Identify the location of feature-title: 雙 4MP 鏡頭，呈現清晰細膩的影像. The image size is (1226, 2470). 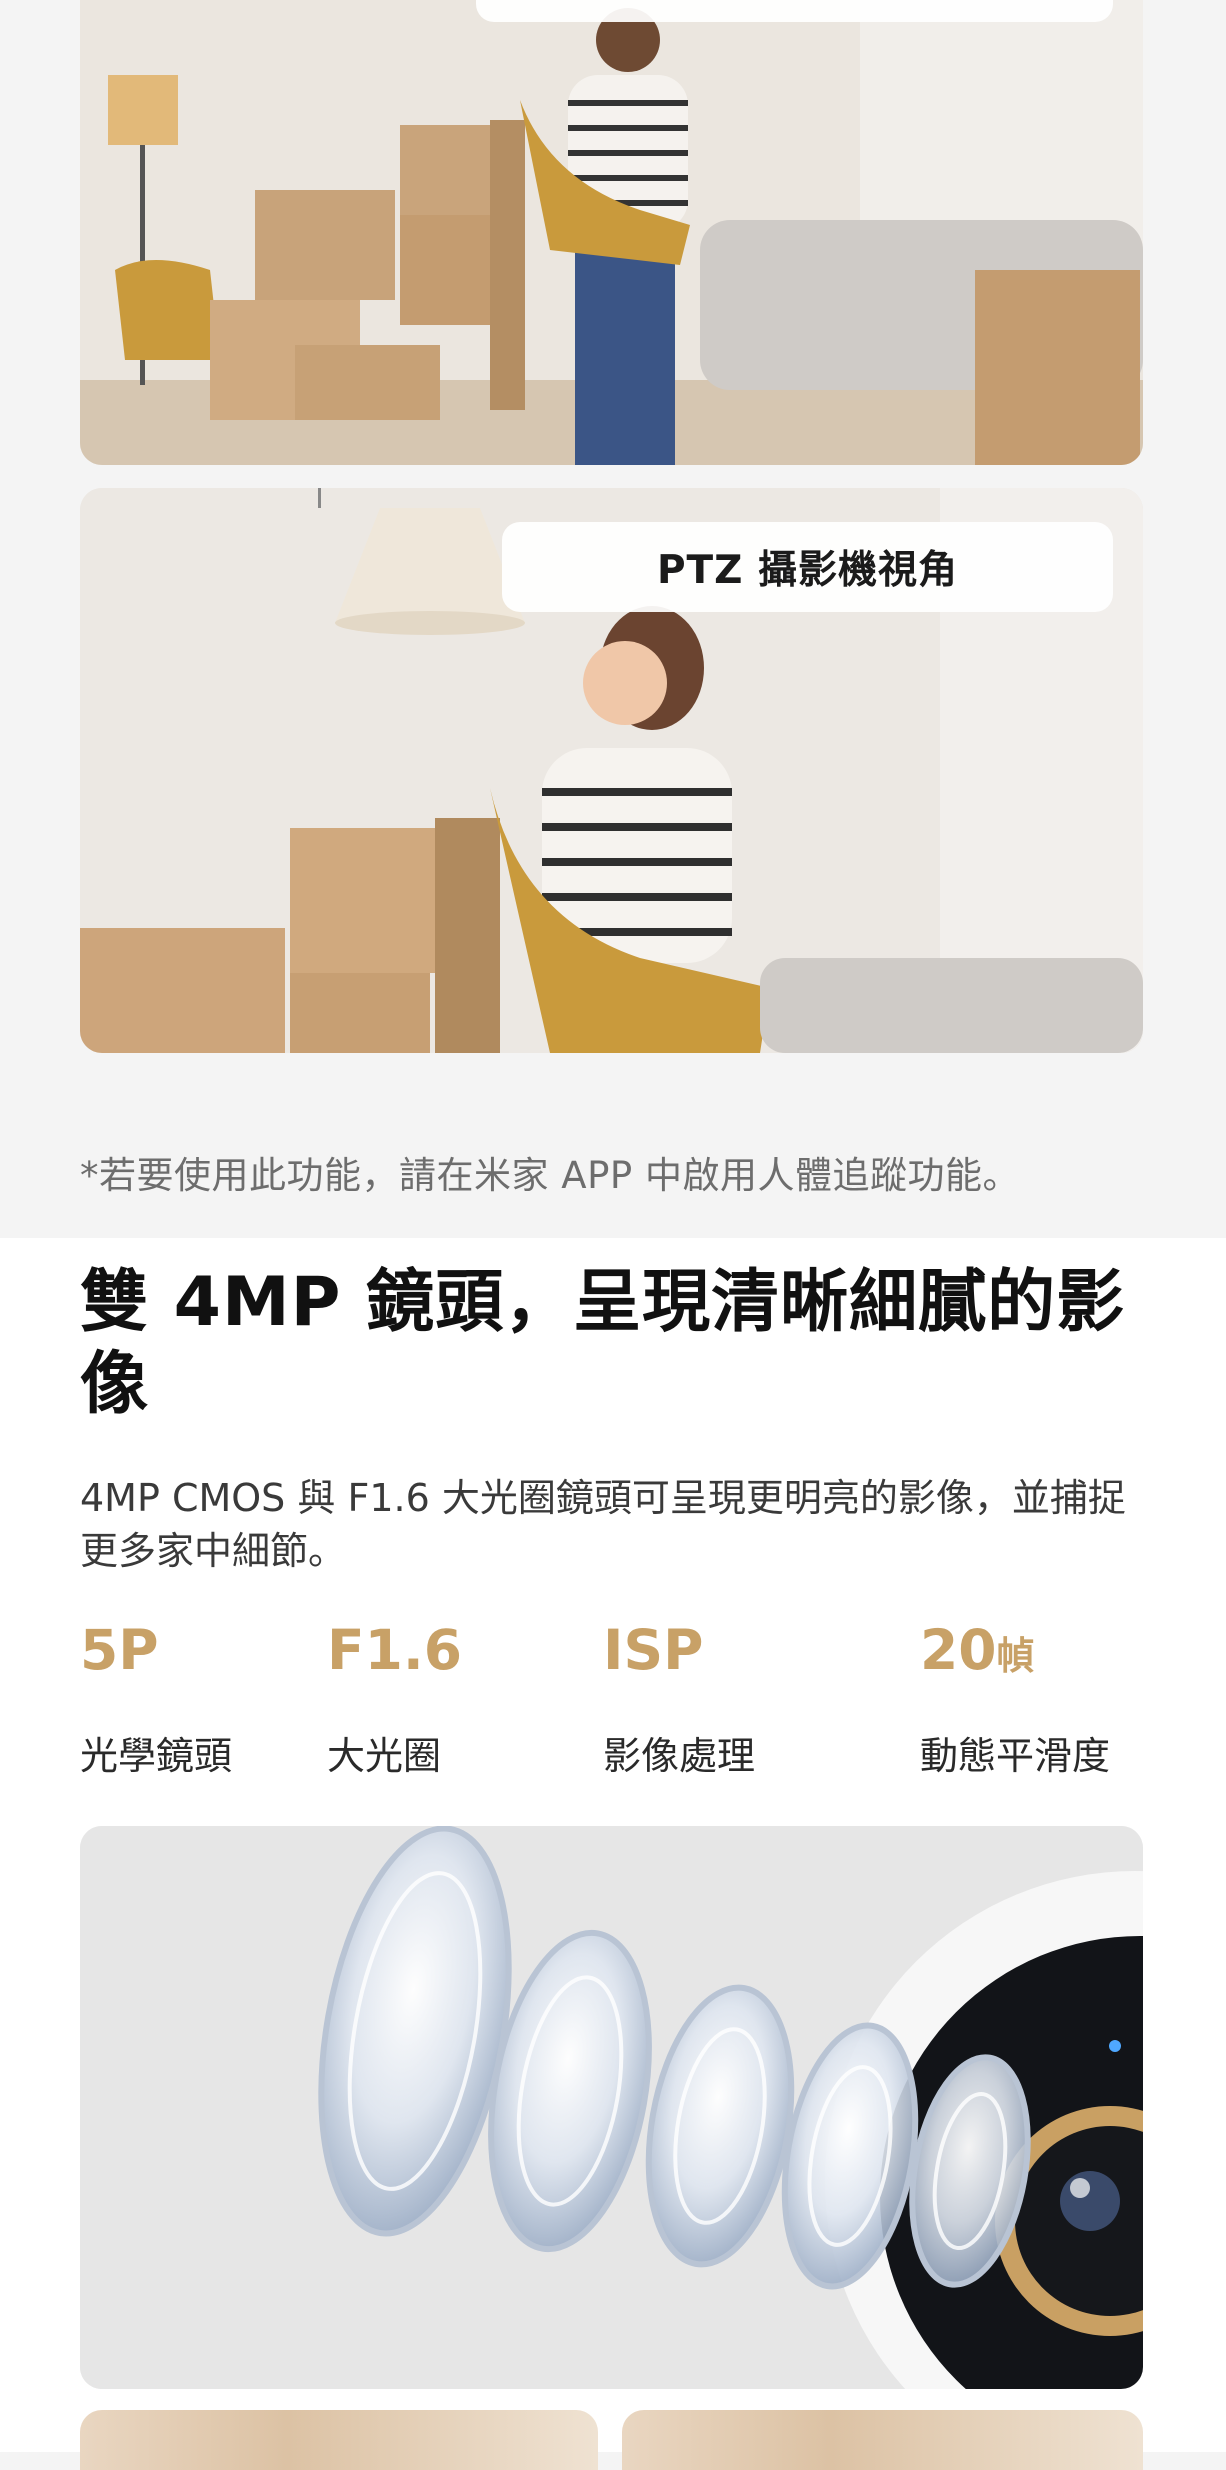
(603, 1343).